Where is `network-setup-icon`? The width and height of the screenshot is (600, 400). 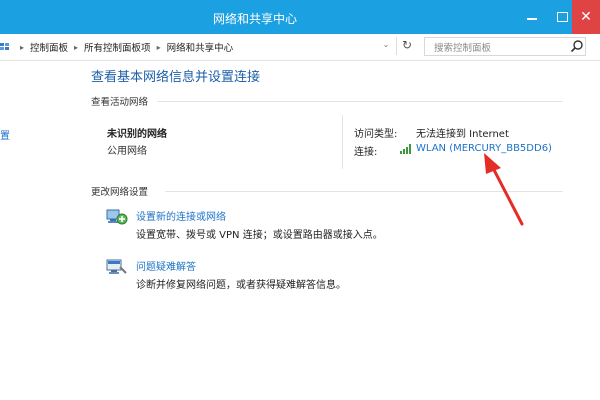
network-setup-icon is located at coordinates (117, 217).